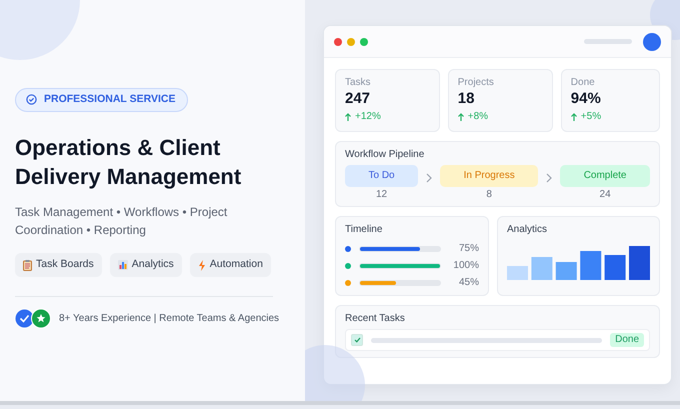  What do you see at coordinates (627, 340) in the screenshot?
I see `status-badge: Done` at bounding box center [627, 340].